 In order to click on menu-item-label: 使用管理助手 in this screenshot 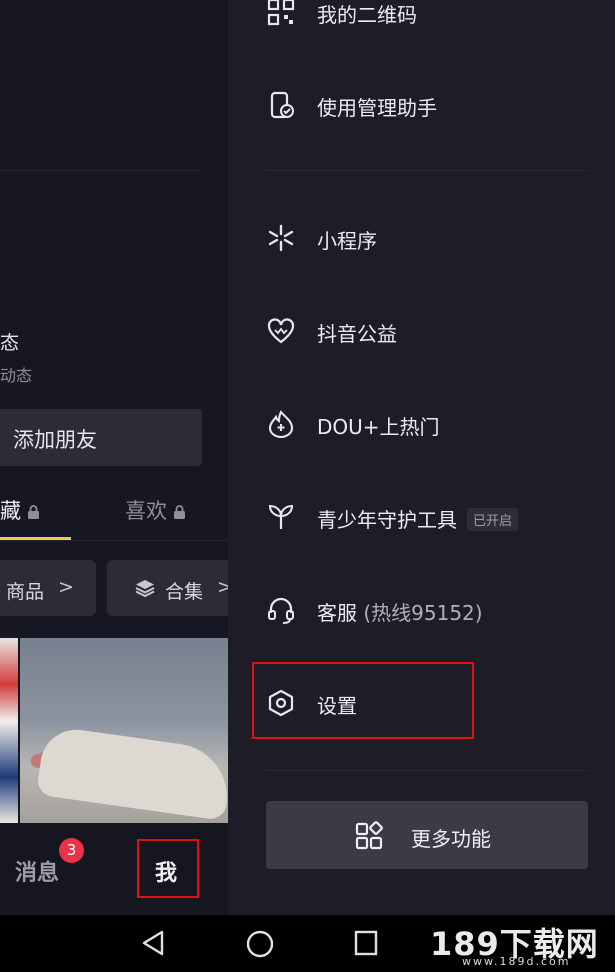, I will do `click(377, 108)`.